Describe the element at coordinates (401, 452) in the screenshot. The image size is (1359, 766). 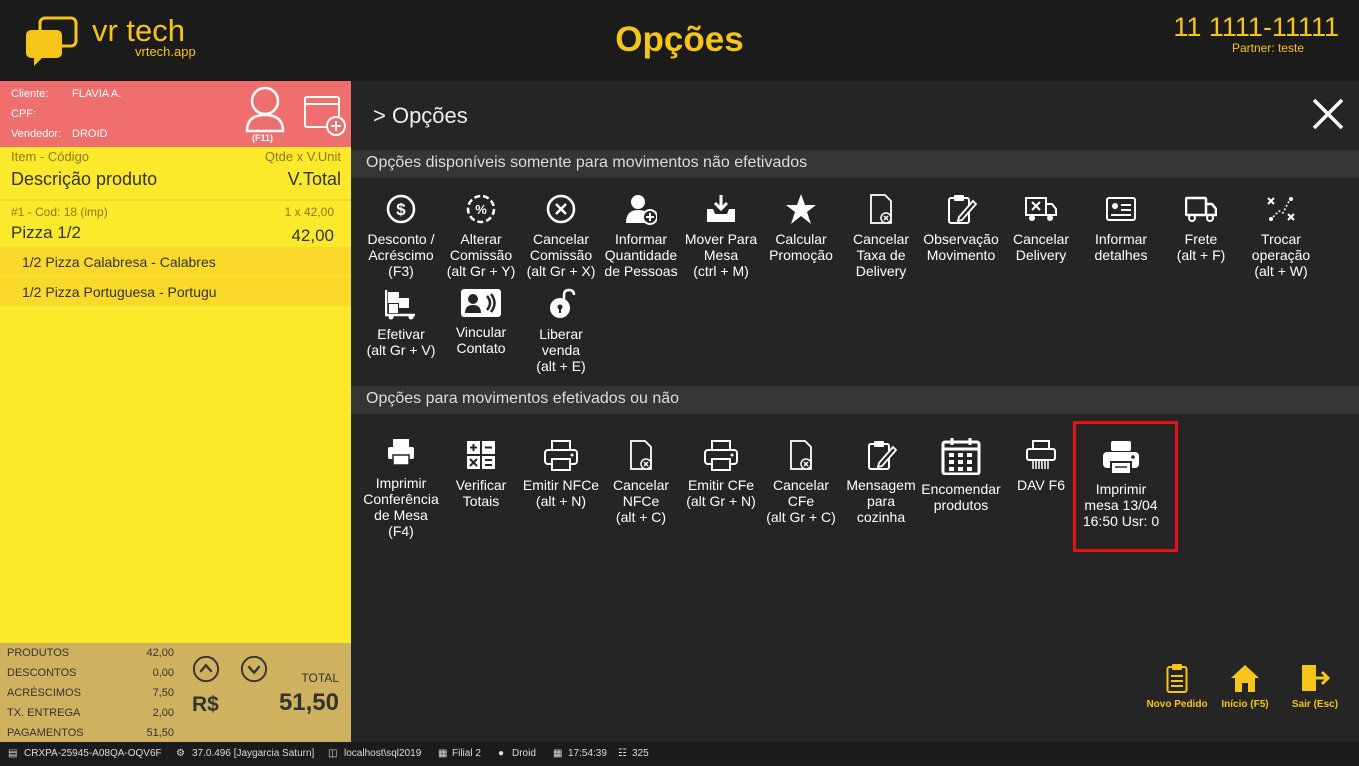
I see `printer-small-icon` at that location.